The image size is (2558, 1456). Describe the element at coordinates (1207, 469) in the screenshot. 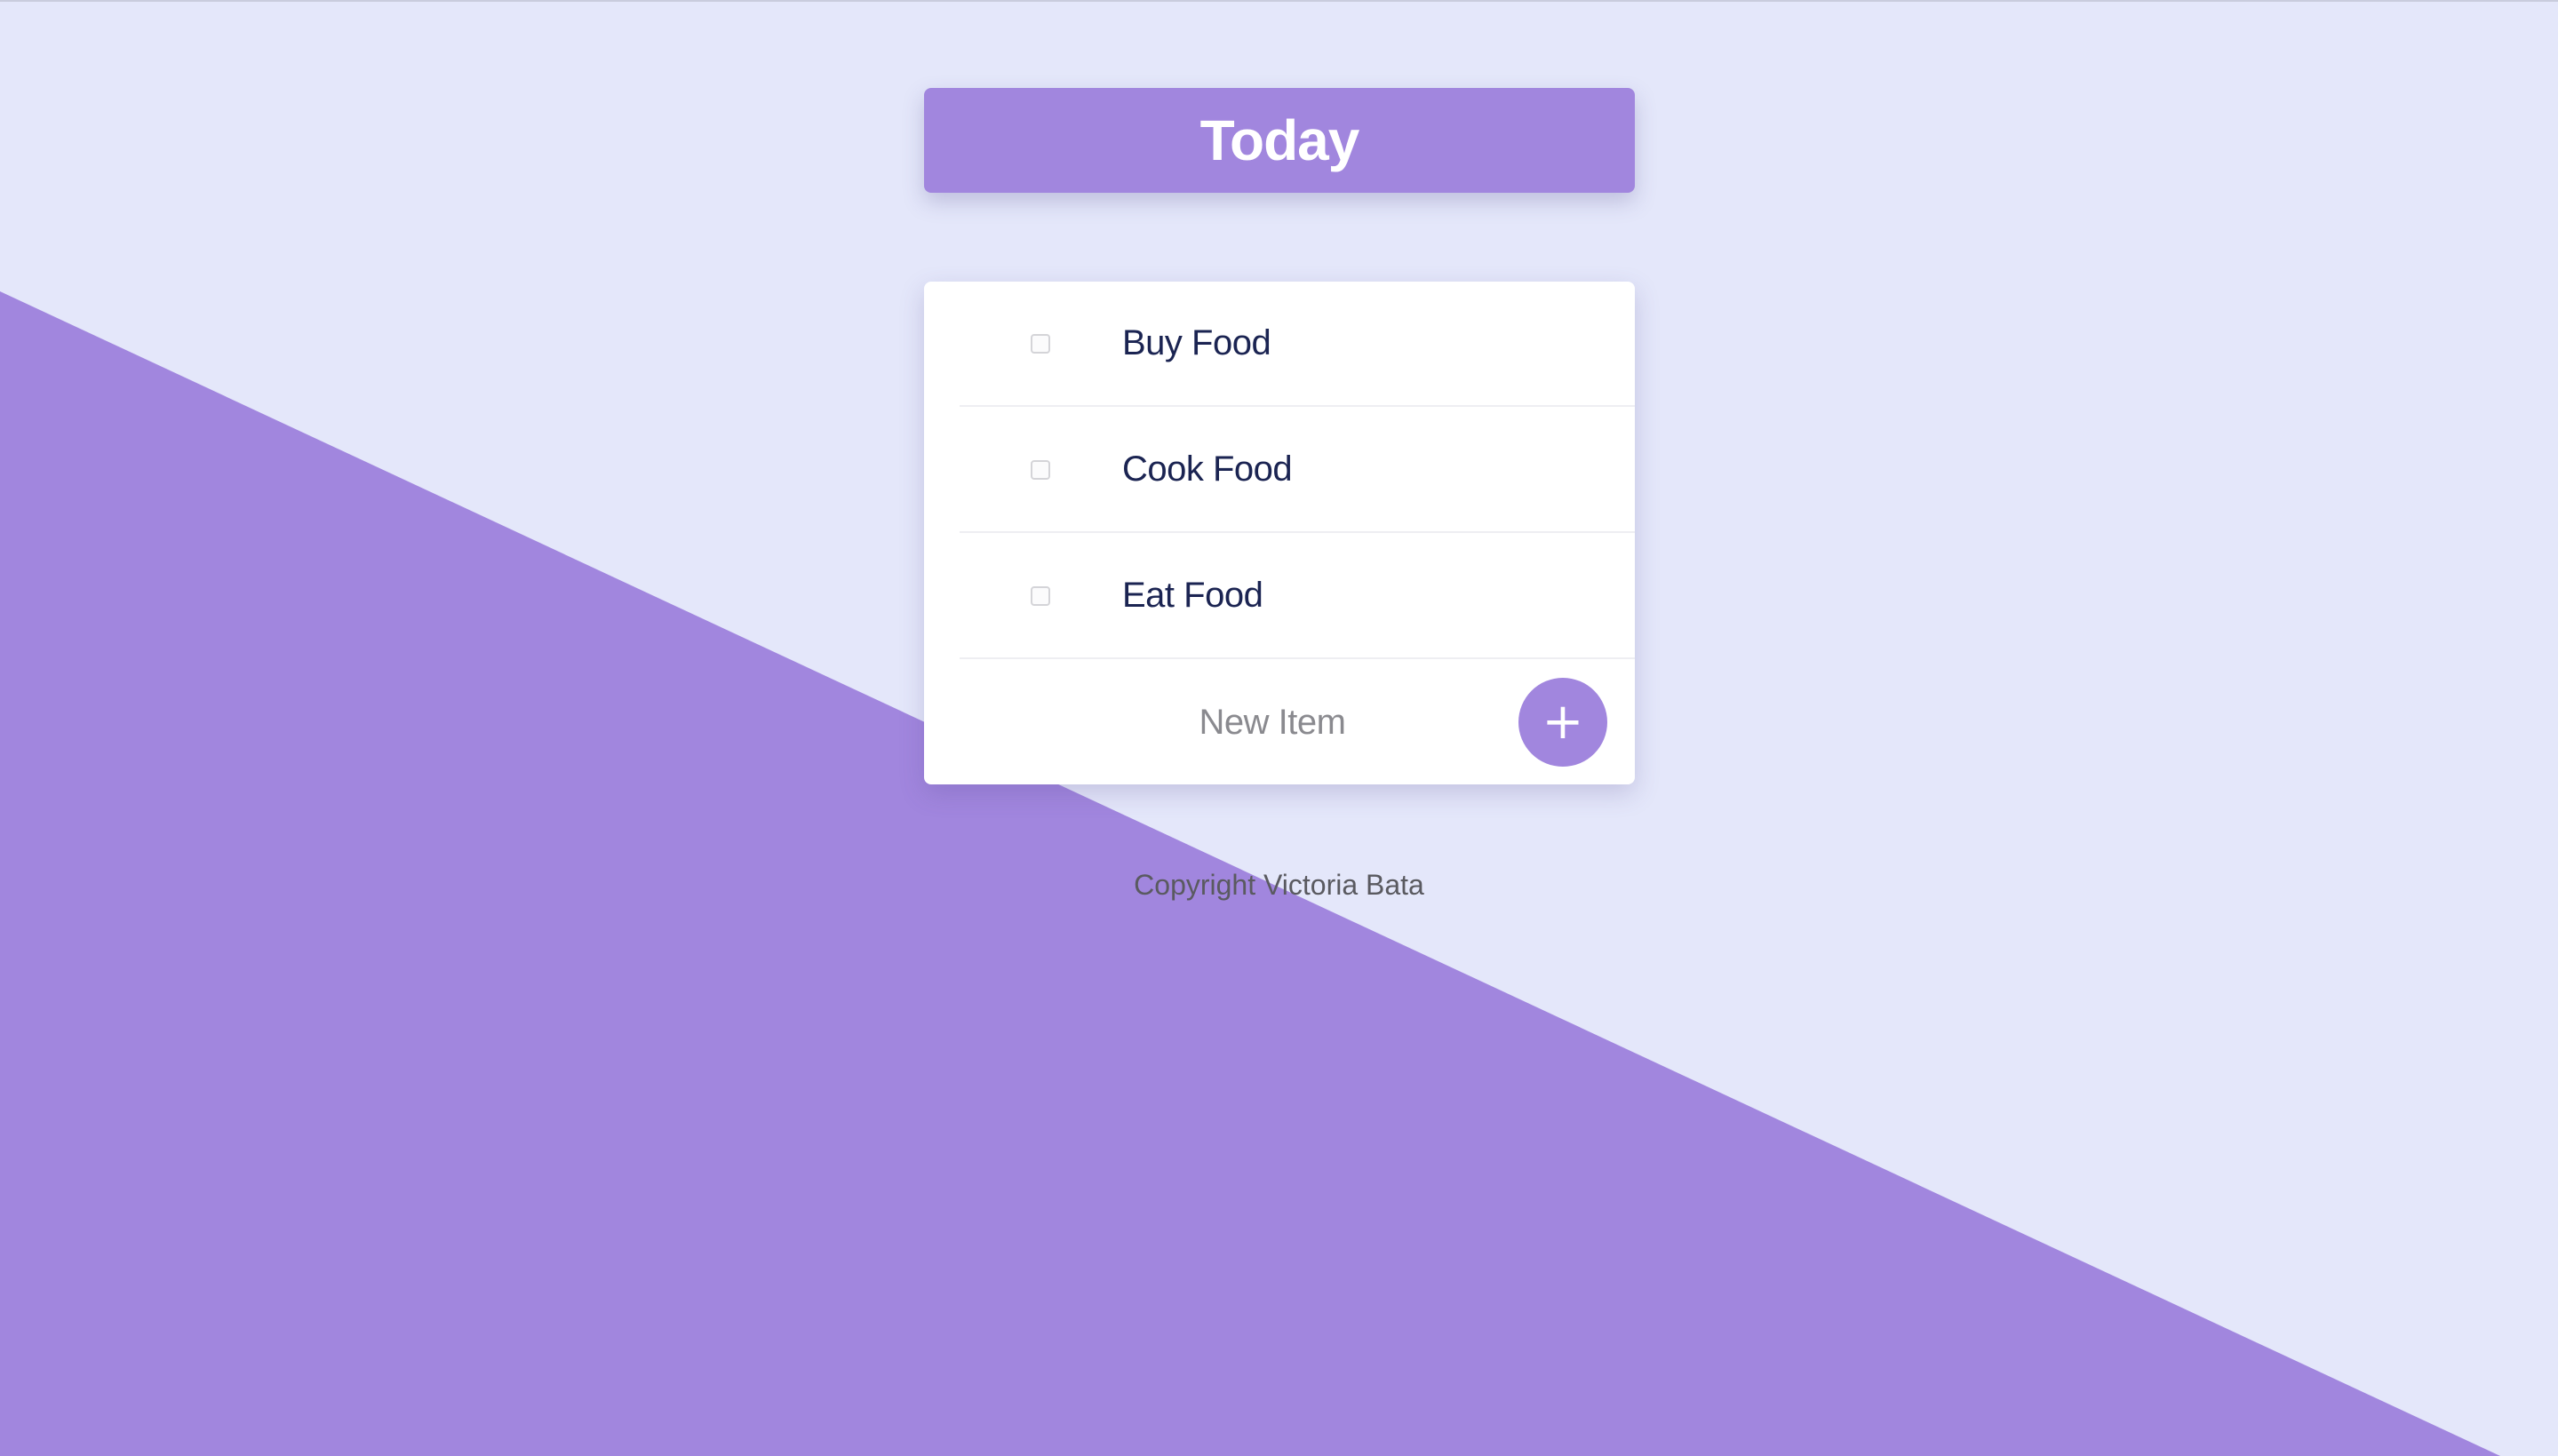

I see `item-label: Cook Food` at that location.